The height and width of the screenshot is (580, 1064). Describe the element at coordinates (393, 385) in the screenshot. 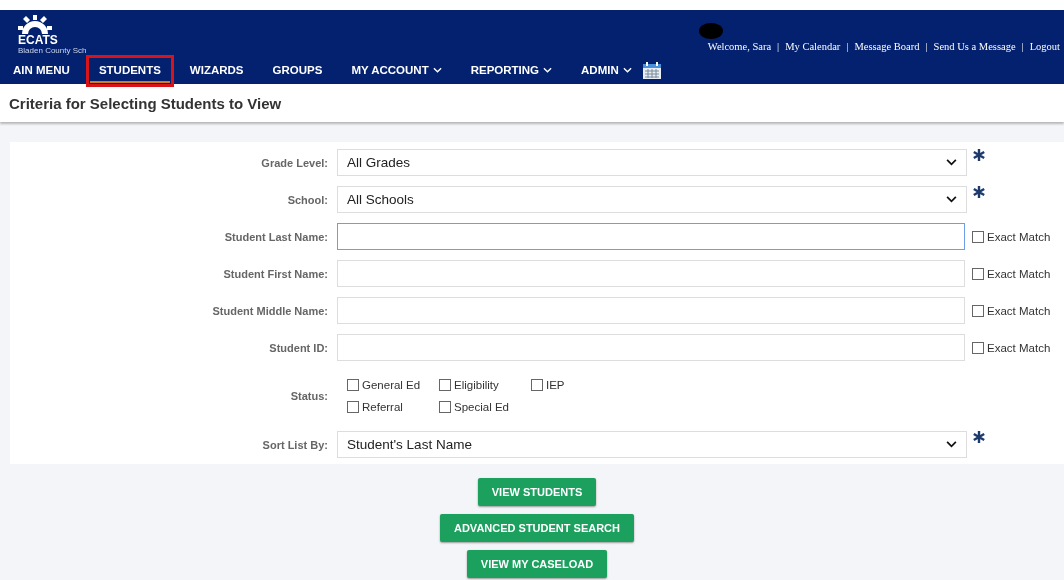

I see `status-checkbox: General Ed` at that location.